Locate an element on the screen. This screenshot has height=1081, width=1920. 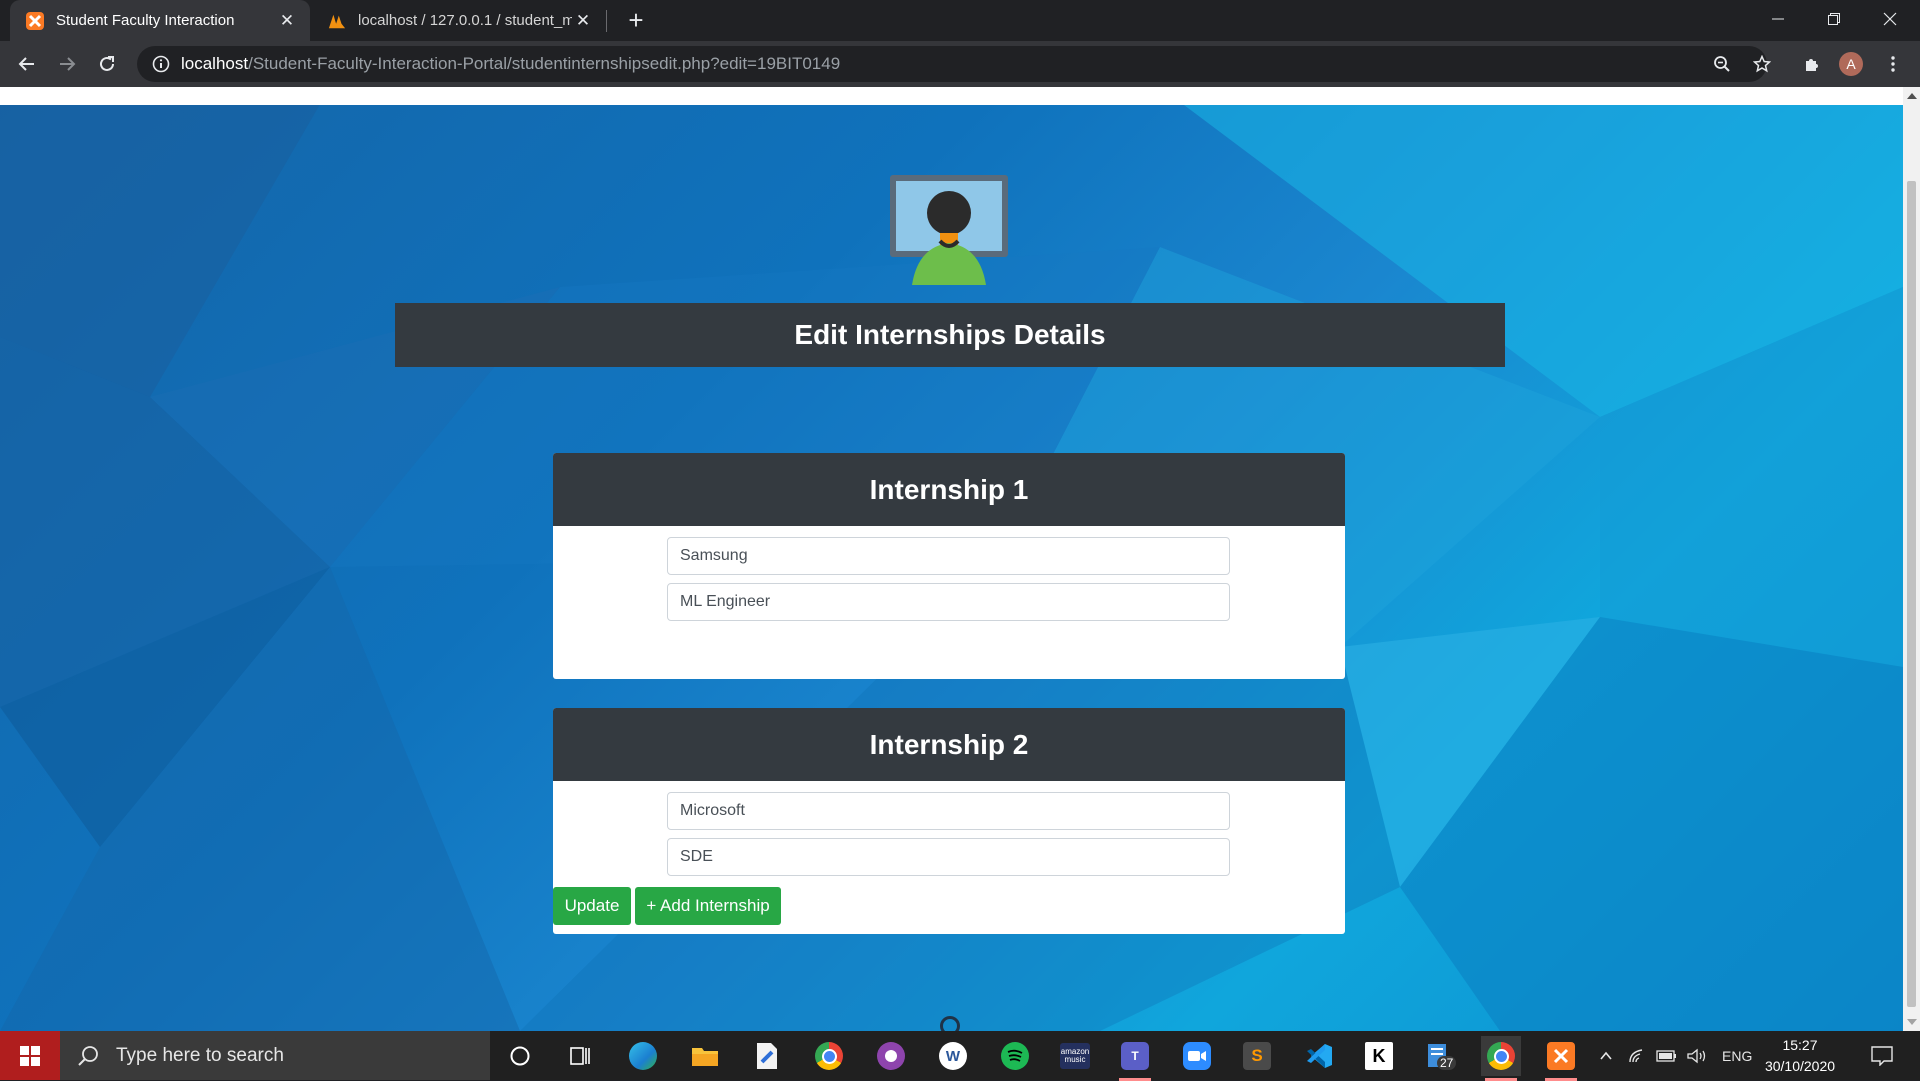
menu-kebab-icon is located at coordinates (1893, 64).